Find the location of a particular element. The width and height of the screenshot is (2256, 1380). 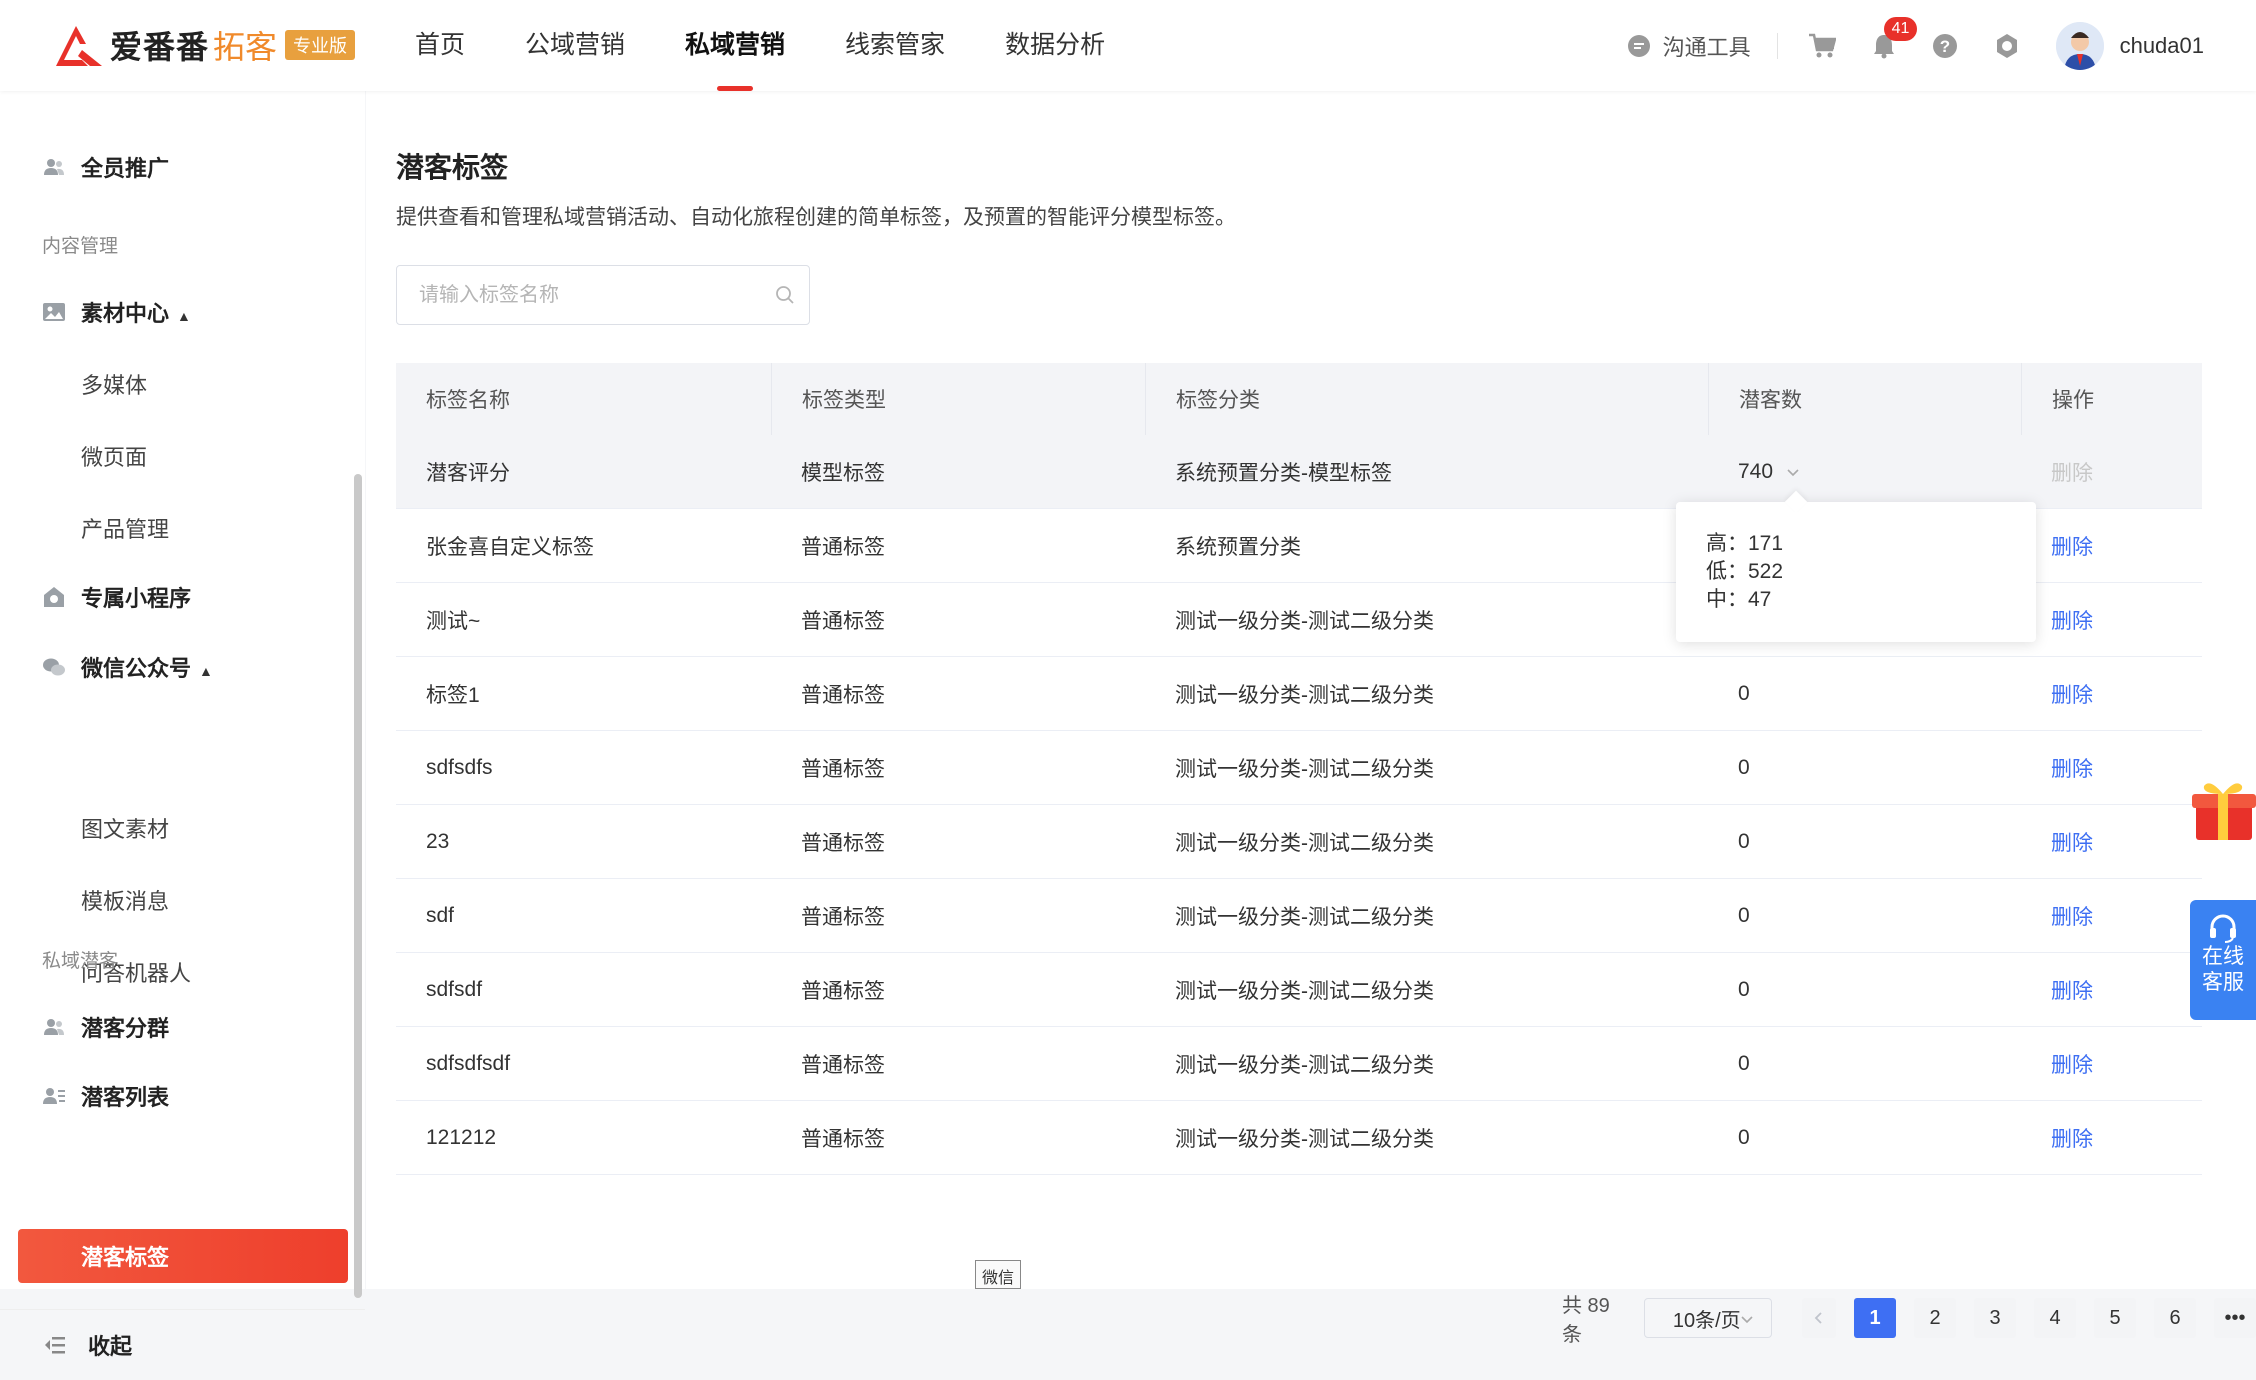

tag-name-cell: 测试~ is located at coordinates (583, 620).